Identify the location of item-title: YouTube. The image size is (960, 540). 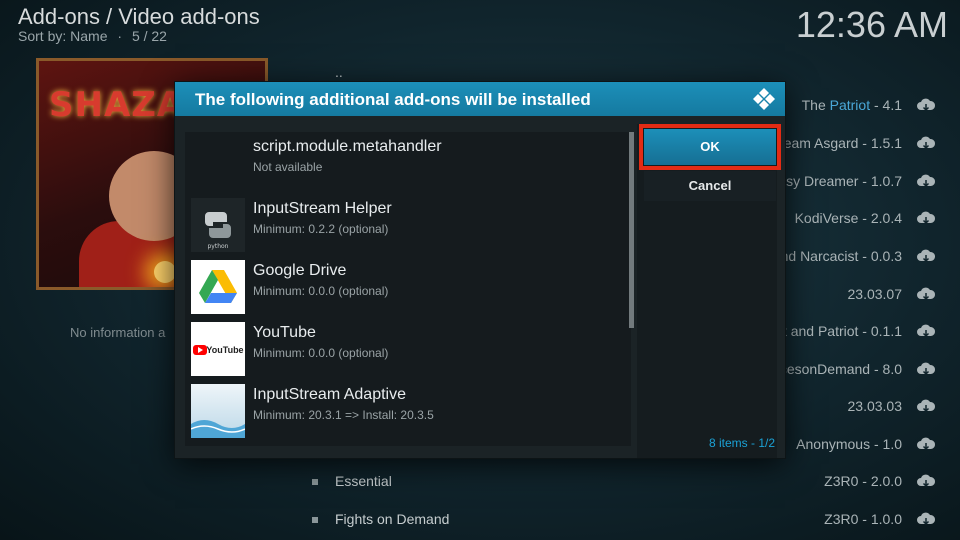
(284, 332).